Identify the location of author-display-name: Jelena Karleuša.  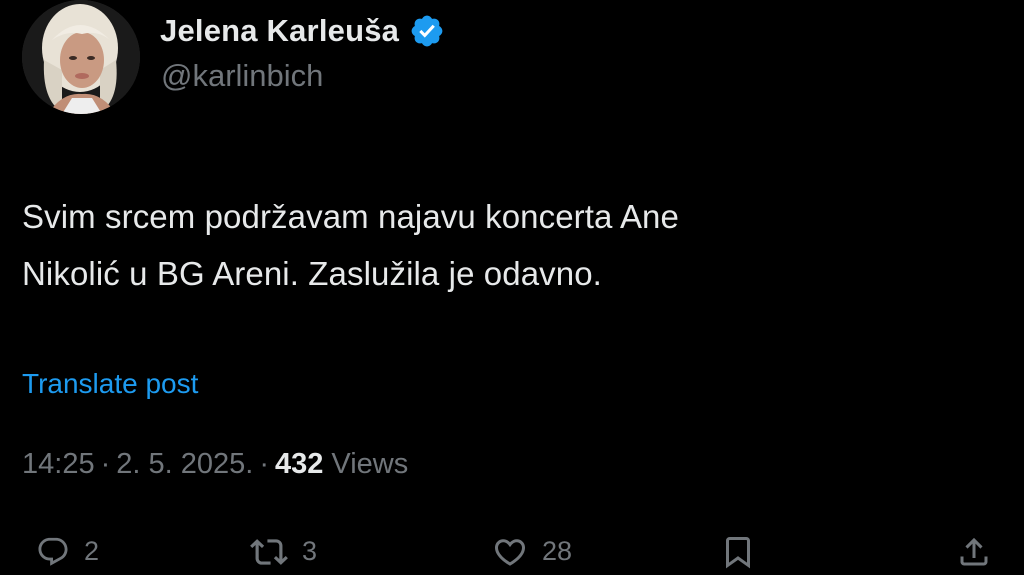
(279, 31).